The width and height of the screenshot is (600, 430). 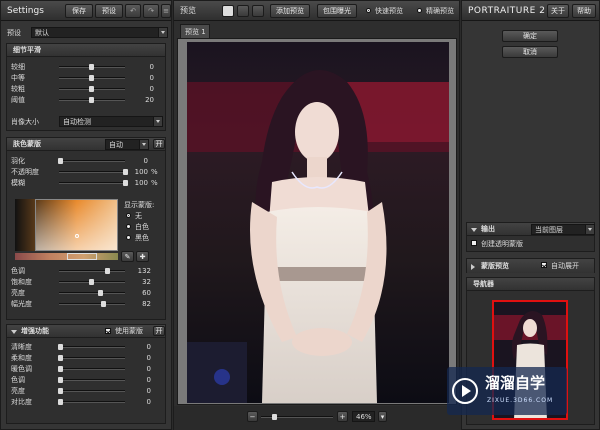 What do you see at coordinates (27, 50) in the screenshot?
I see `detail-smoothing-title: 细节平滑` at bounding box center [27, 50].